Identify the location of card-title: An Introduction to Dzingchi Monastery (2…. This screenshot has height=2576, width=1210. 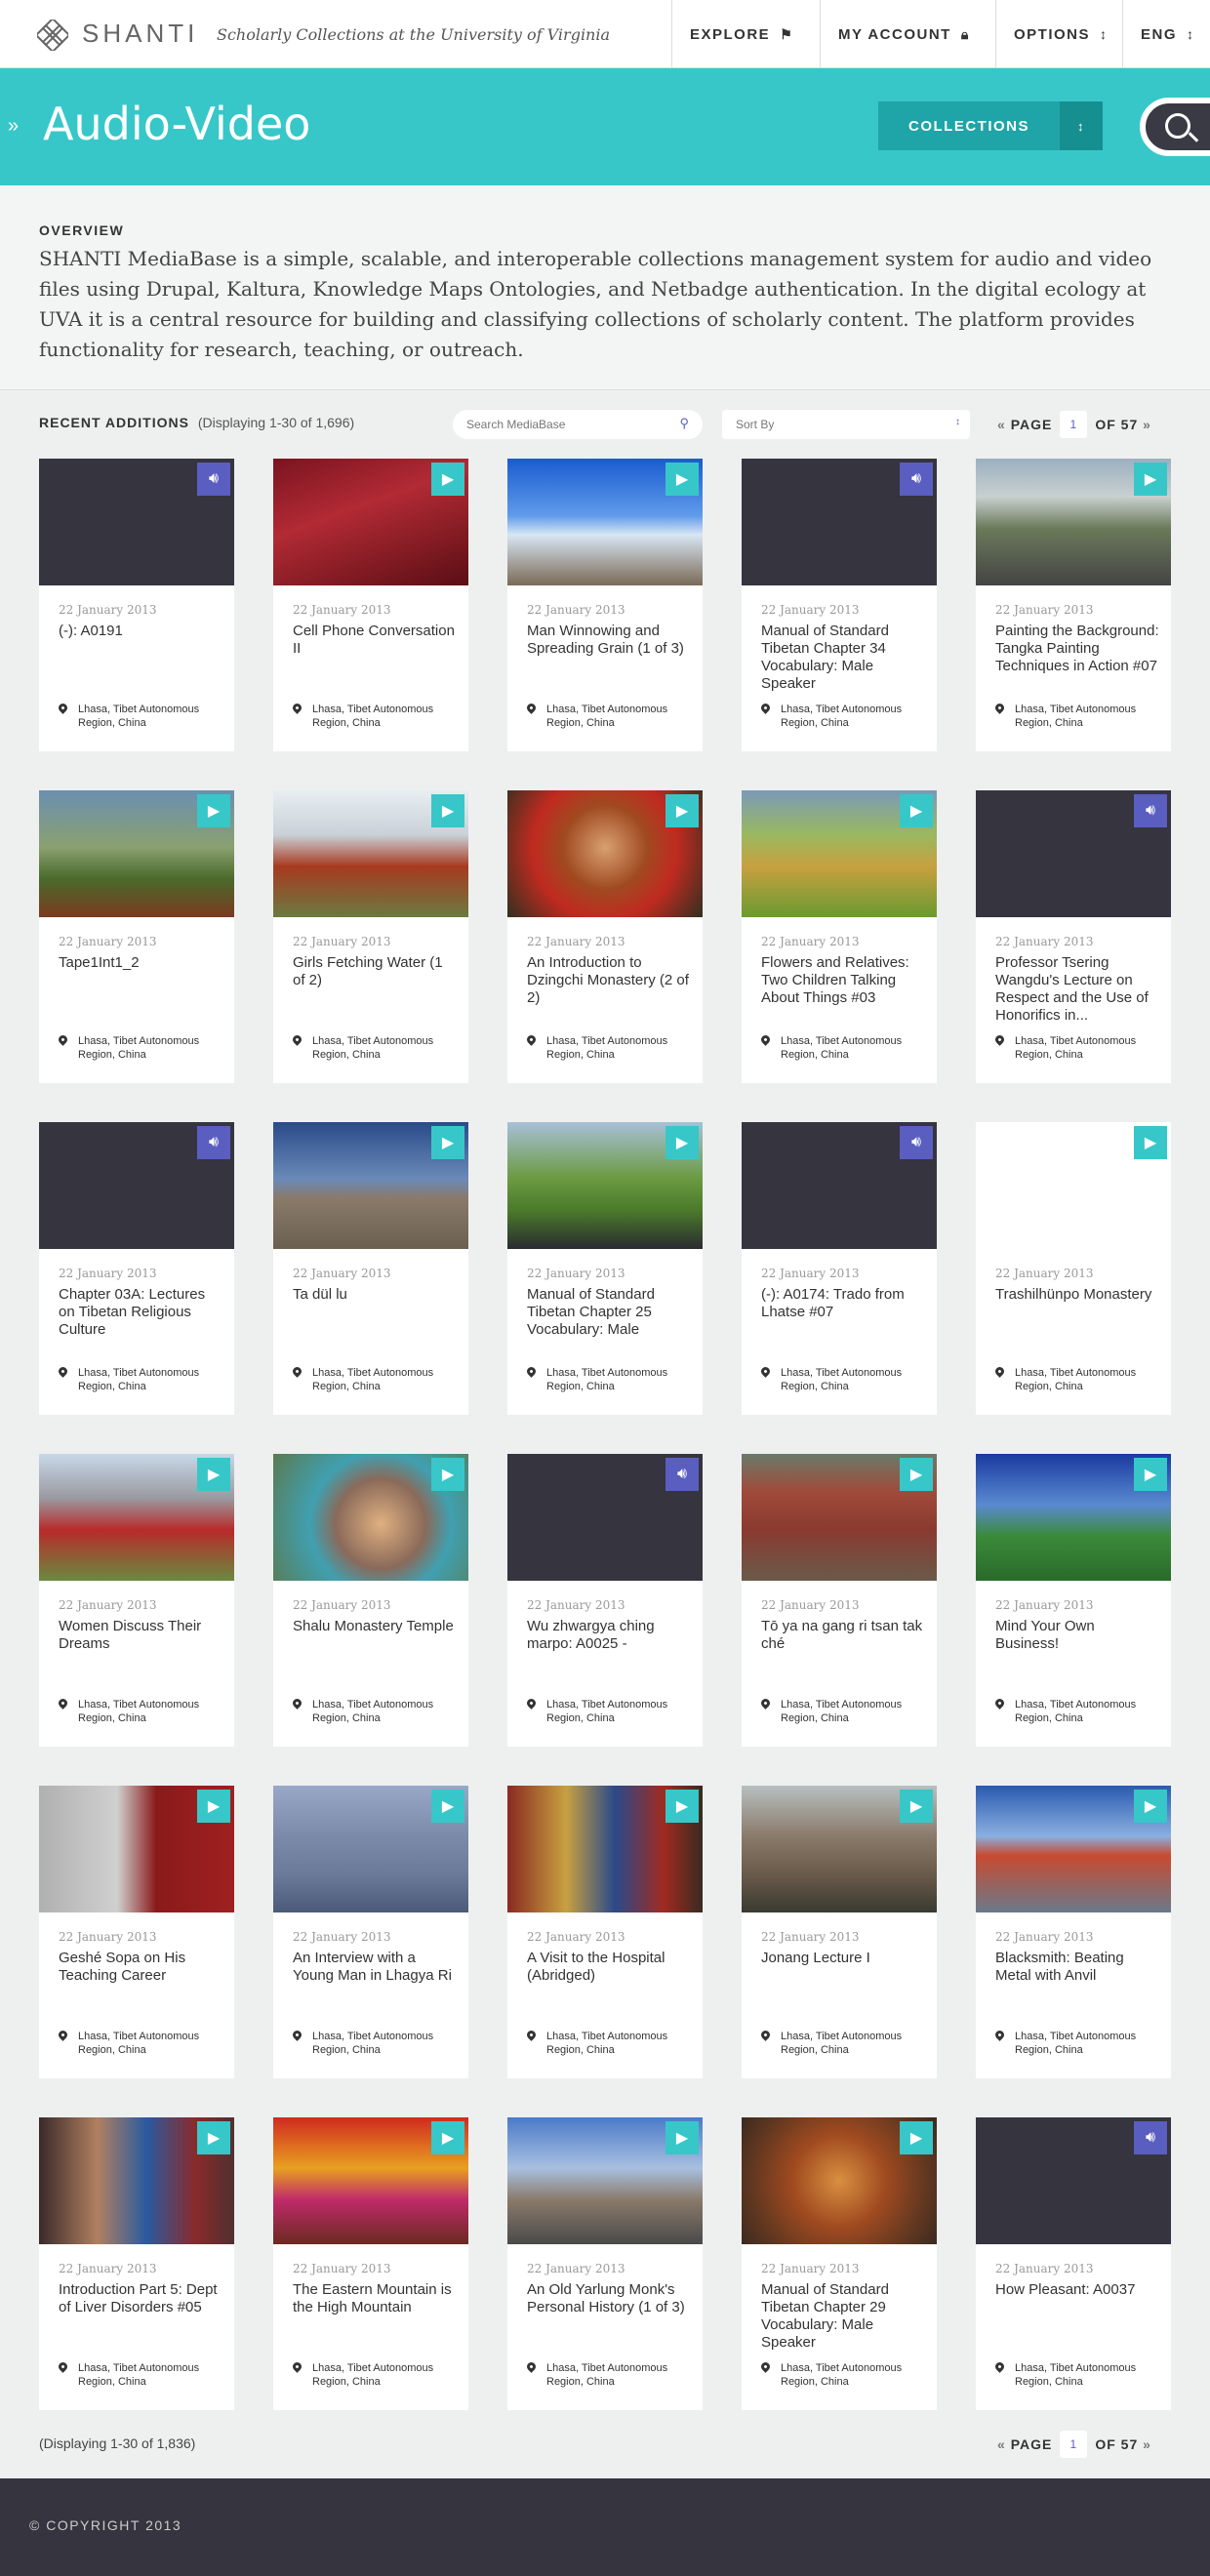
(609, 980).